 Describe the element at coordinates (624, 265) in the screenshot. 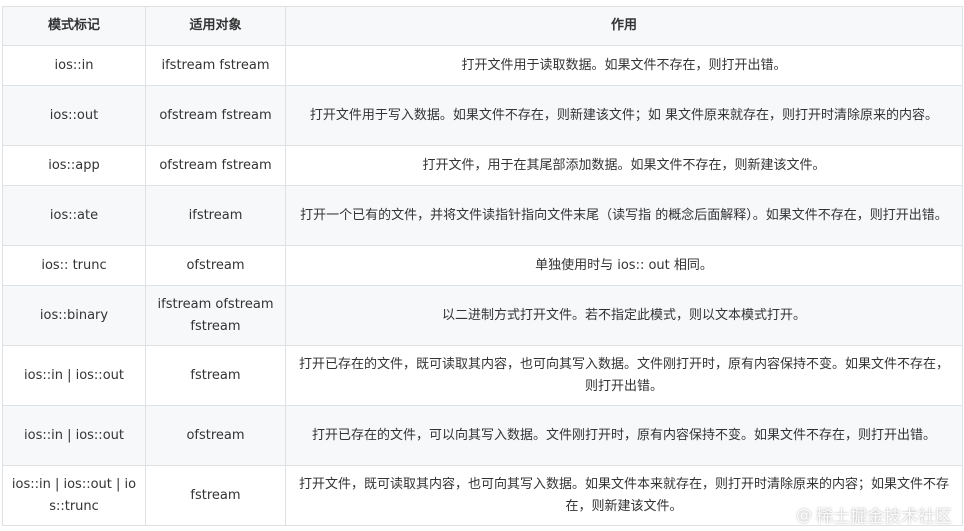

I see `cell-effect: 单独使用时与 ios:: out 相同。` at that location.